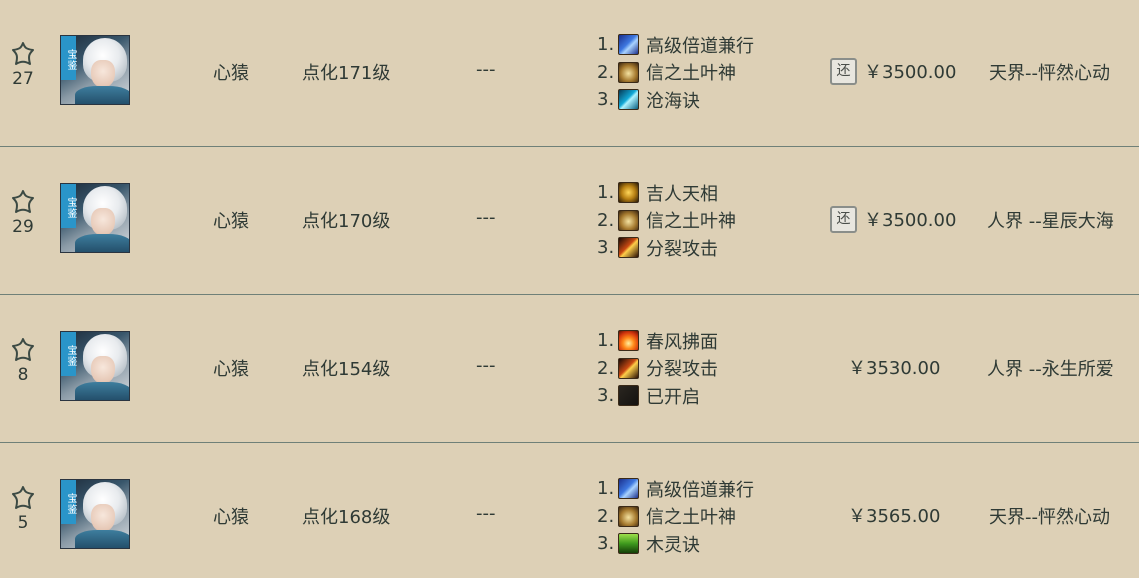 The width and height of the screenshot is (1139, 578). Describe the element at coordinates (628, 544) in the screenshot. I see `green-wood-icon` at that location.